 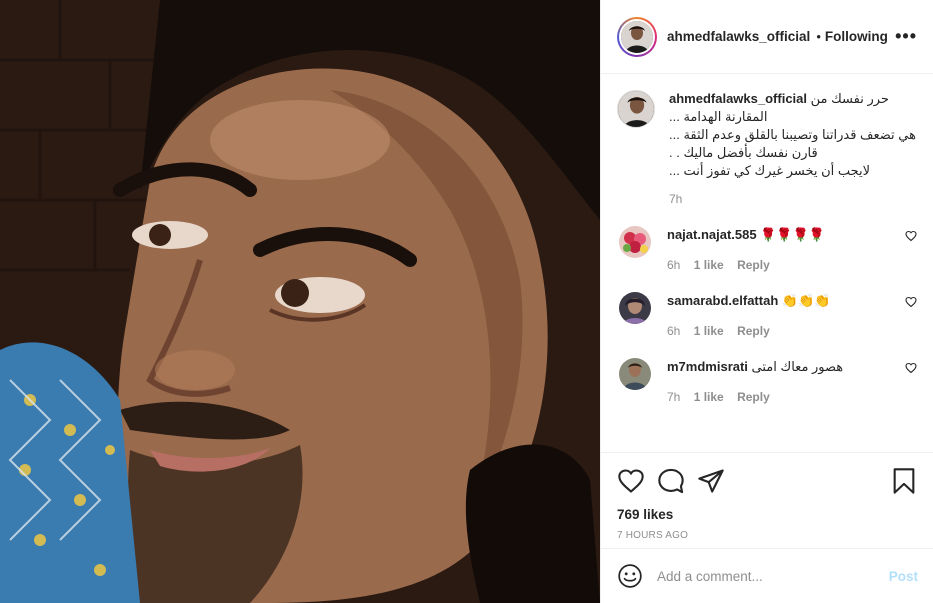 I want to click on likes-count: 769 likes, so click(x=767, y=514).